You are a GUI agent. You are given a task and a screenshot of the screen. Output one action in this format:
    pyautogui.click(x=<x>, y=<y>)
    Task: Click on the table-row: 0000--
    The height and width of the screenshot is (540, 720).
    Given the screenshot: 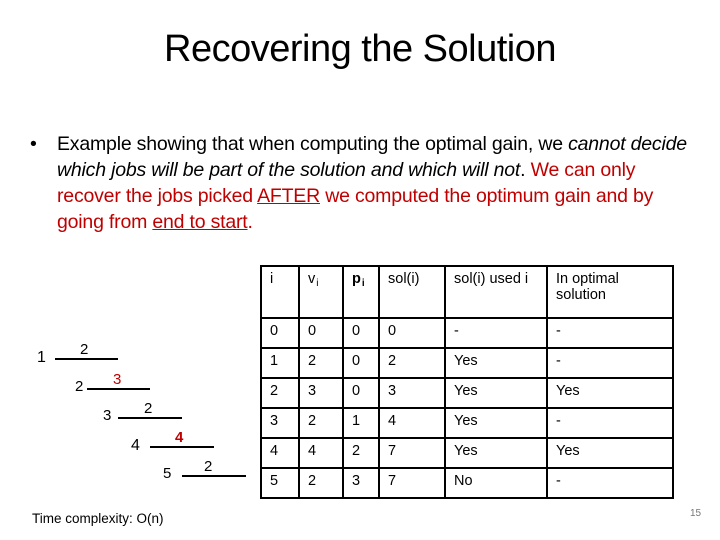 What is the action you would take?
    pyautogui.click(x=467, y=333)
    